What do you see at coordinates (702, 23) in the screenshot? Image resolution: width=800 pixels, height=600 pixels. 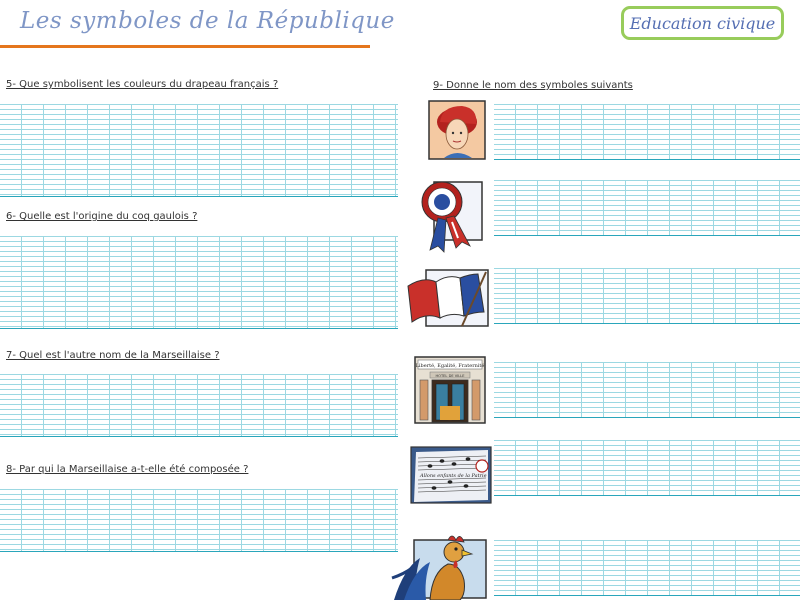 I see `subject-badge: Education civique` at bounding box center [702, 23].